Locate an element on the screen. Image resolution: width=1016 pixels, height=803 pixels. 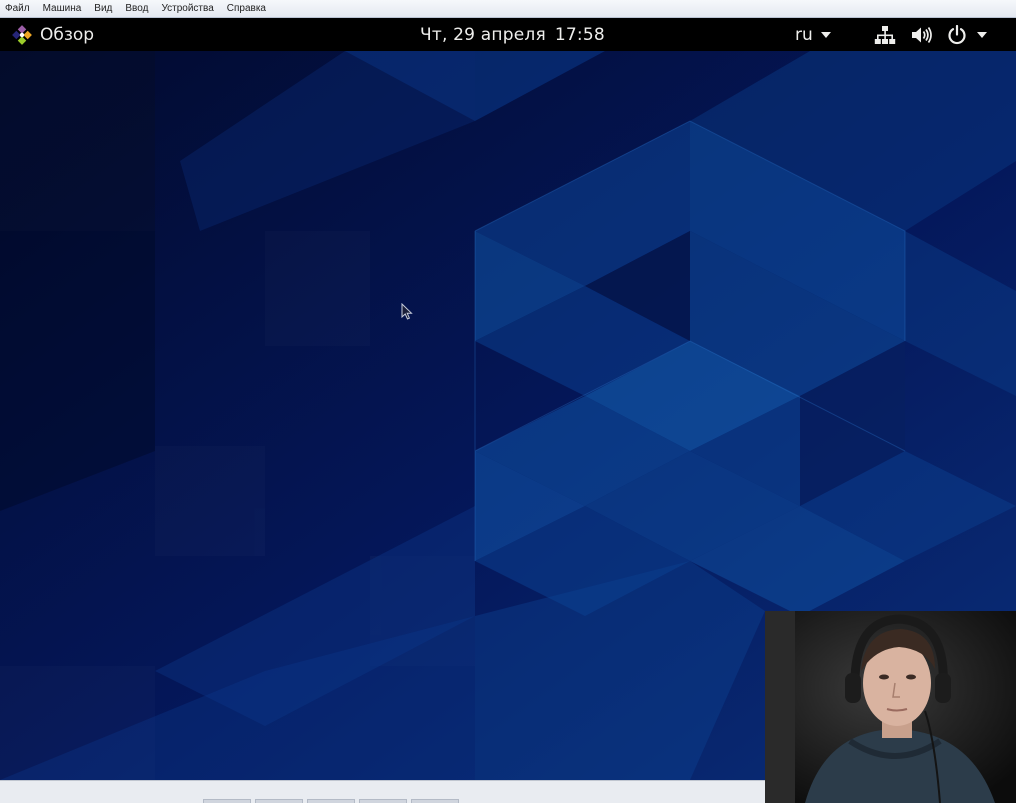
network-wired-icon is located at coordinates (885, 34).